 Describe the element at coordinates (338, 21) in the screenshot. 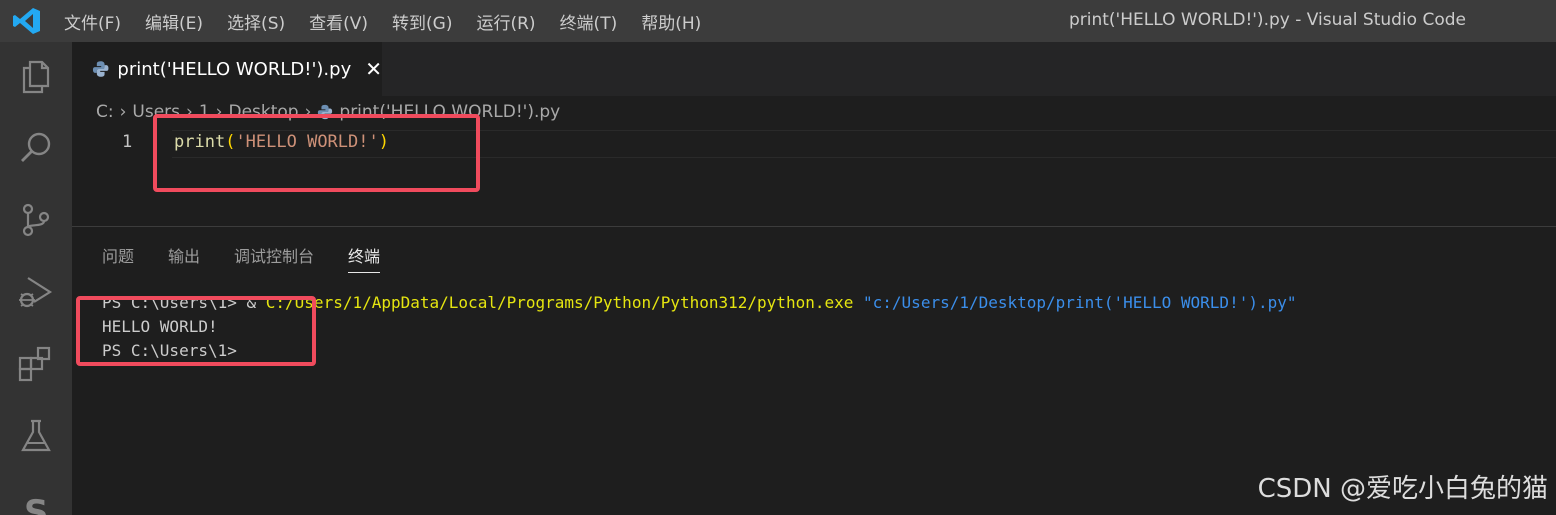

I see `menu-view: 查看(V)` at that location.